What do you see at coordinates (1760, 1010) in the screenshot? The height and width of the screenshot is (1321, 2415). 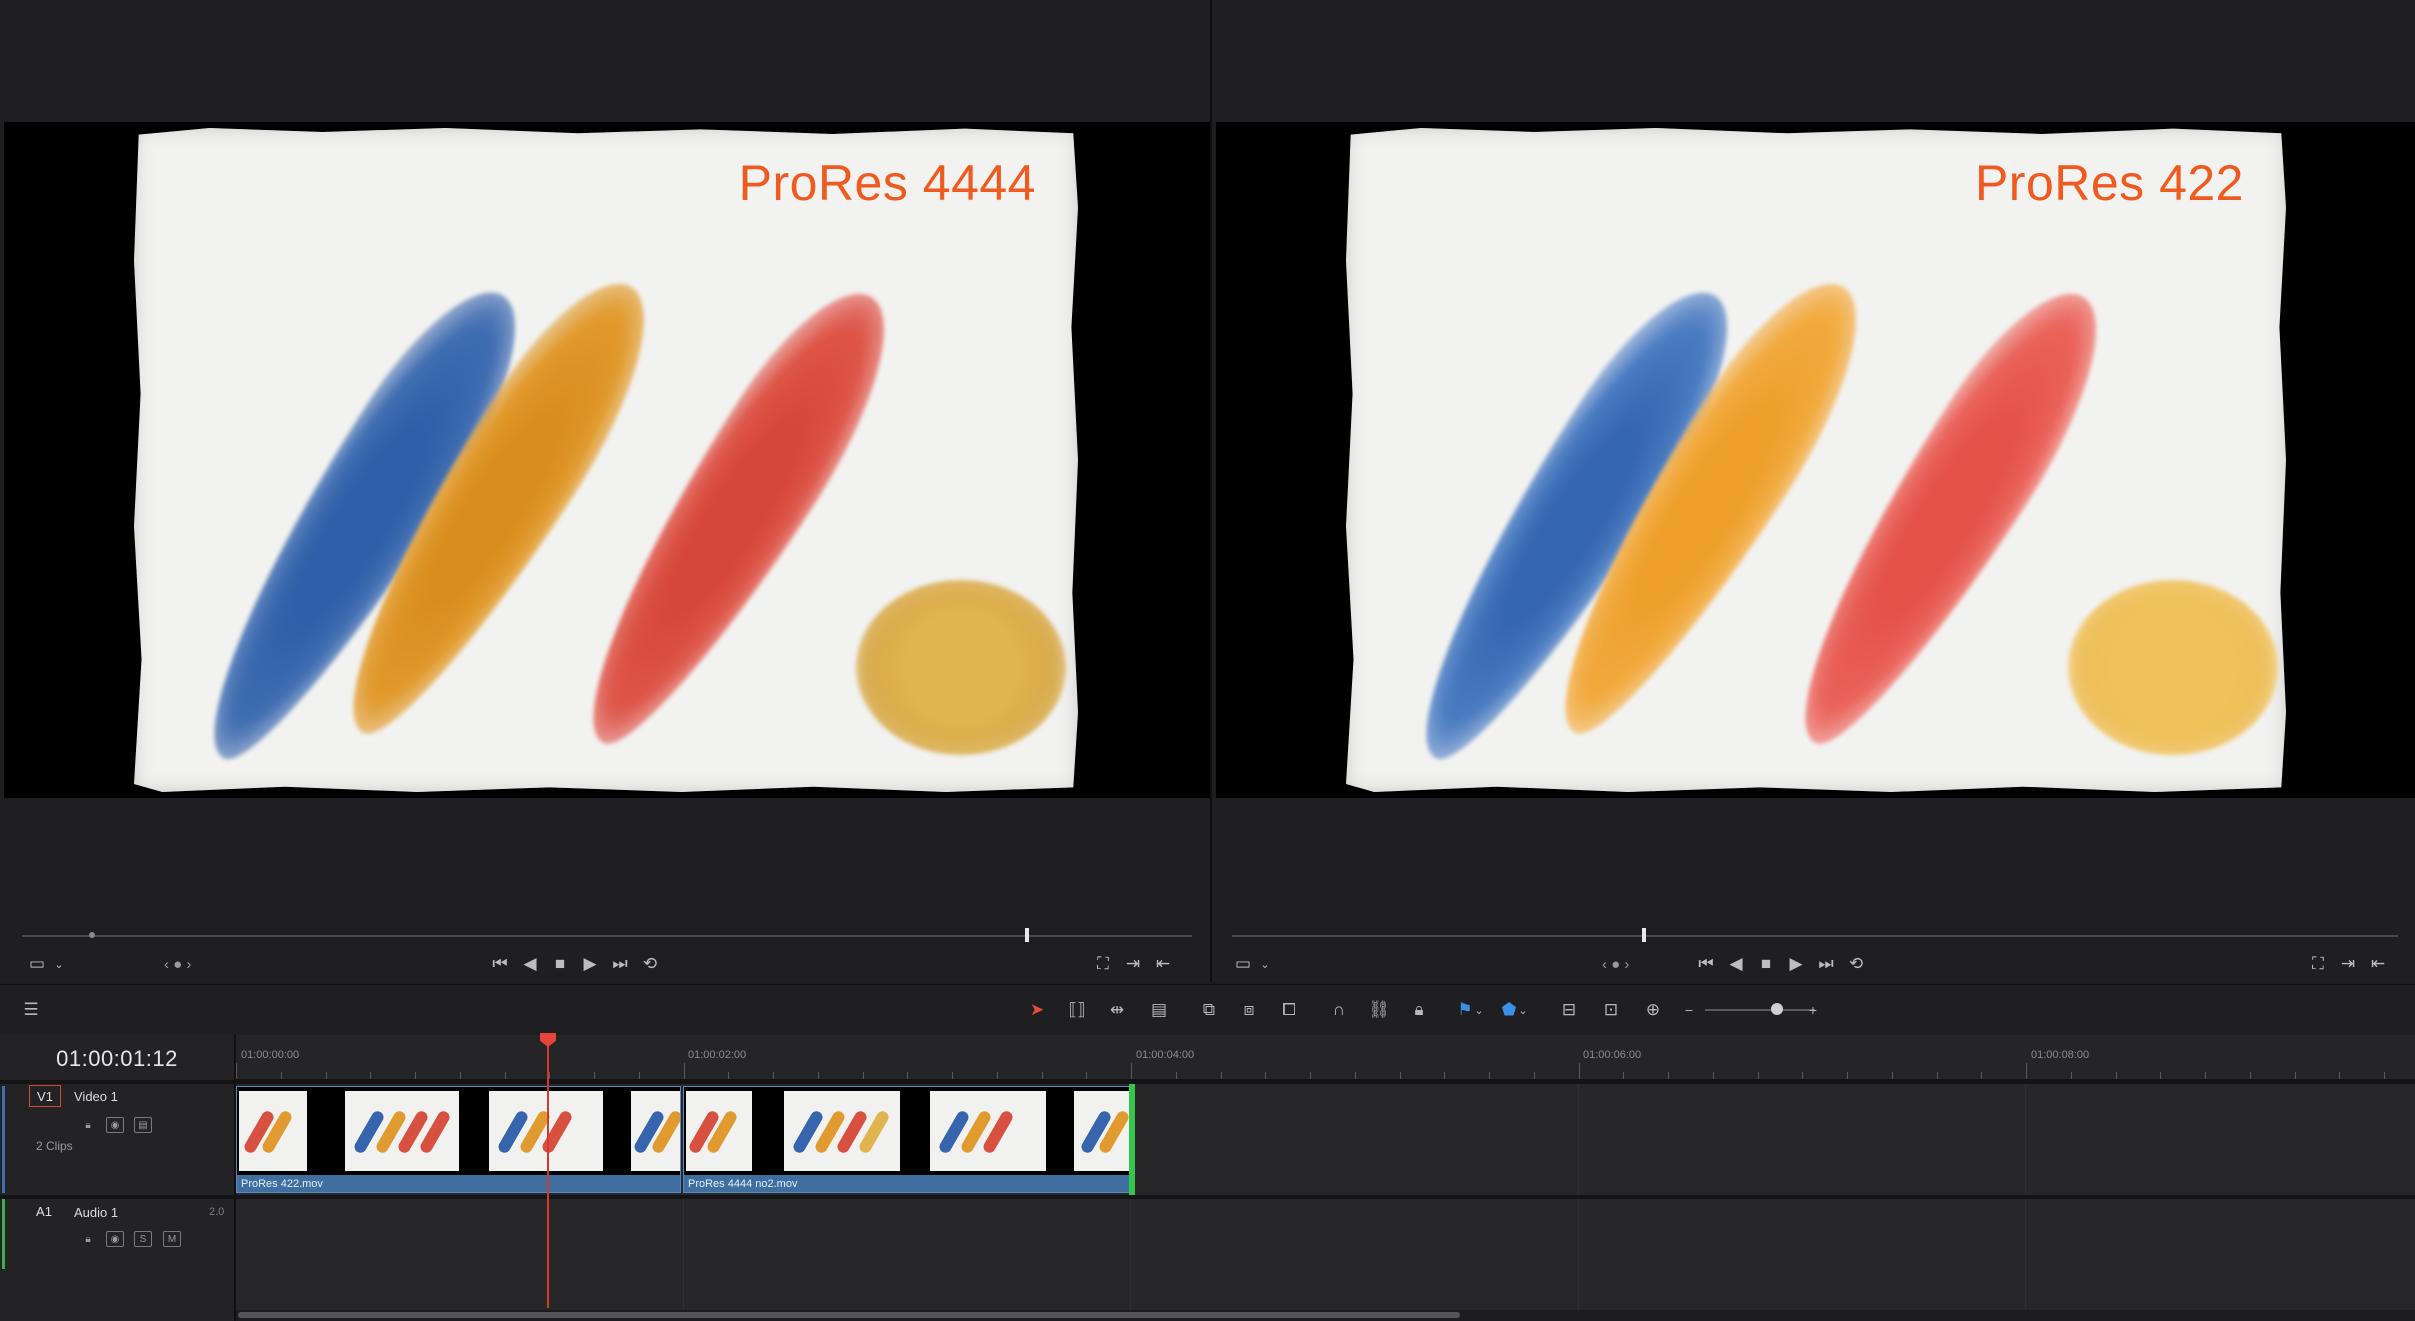 I see `zoom-slider-track` at bounding box center [1760, 1010].